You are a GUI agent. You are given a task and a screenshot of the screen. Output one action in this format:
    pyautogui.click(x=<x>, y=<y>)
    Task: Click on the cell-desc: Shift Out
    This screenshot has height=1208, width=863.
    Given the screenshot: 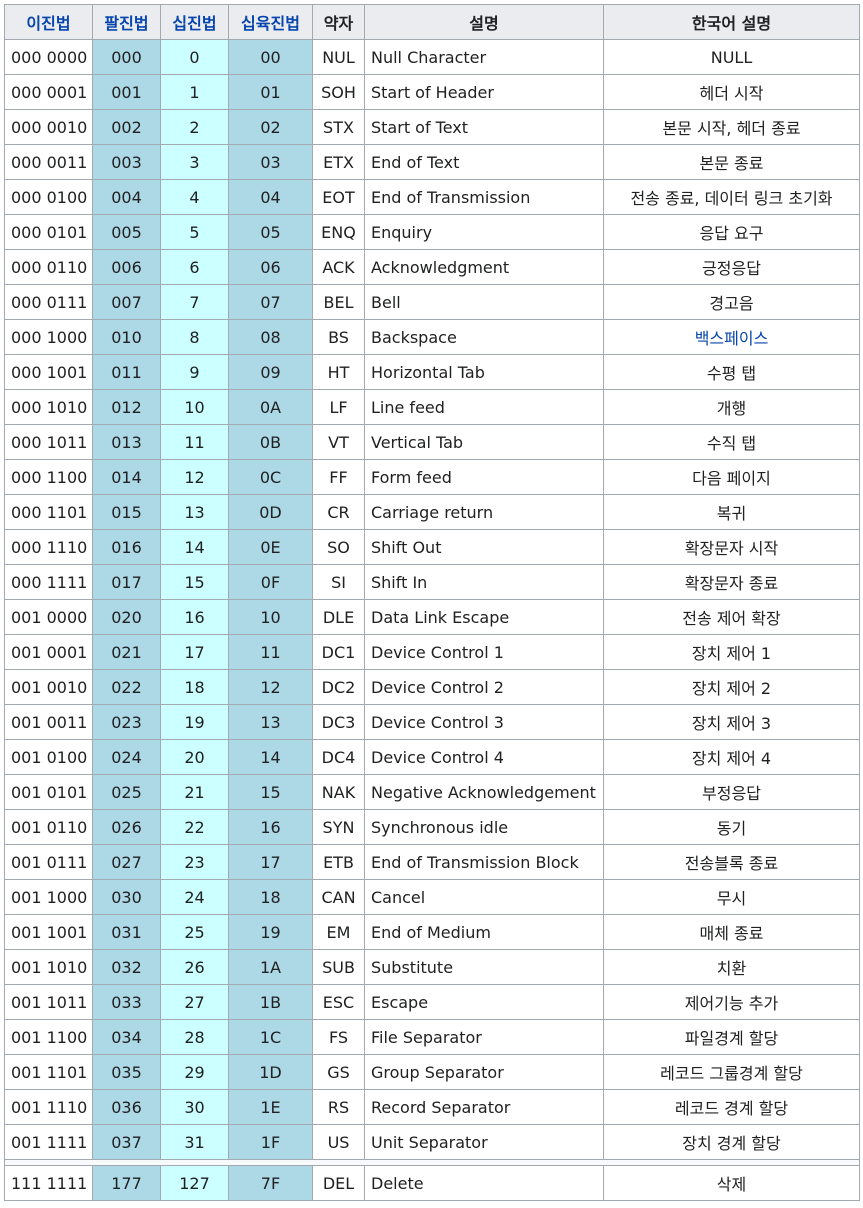 What is the action you would take?
    pyautogui.click(x=484, y=547)
    